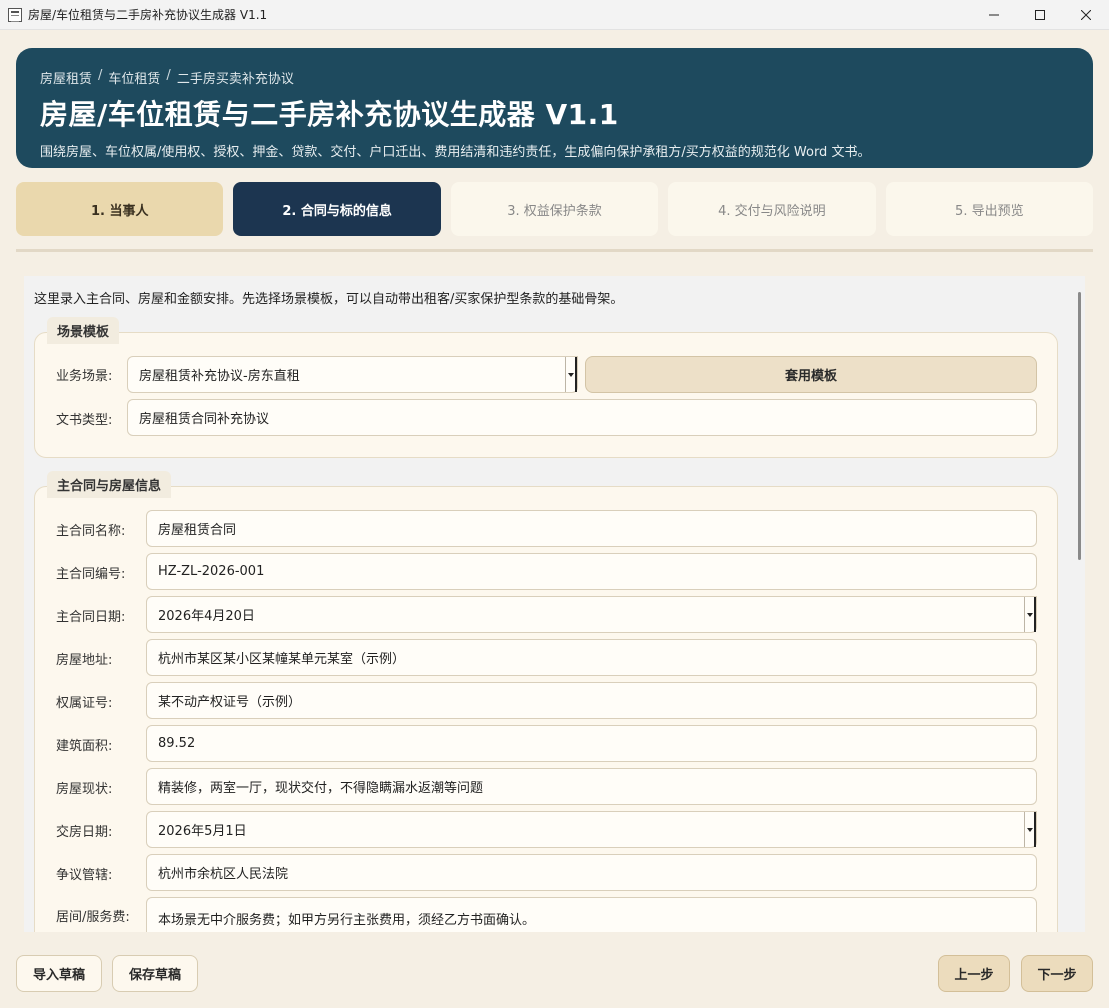 This screenshot has height=1008, width=1109. I want to click on maximize-icon, so click(1040, 15).